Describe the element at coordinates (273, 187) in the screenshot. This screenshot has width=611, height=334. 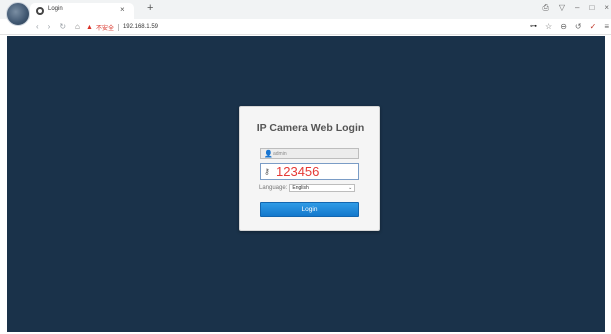
I see `language-label: Language:` at that location.